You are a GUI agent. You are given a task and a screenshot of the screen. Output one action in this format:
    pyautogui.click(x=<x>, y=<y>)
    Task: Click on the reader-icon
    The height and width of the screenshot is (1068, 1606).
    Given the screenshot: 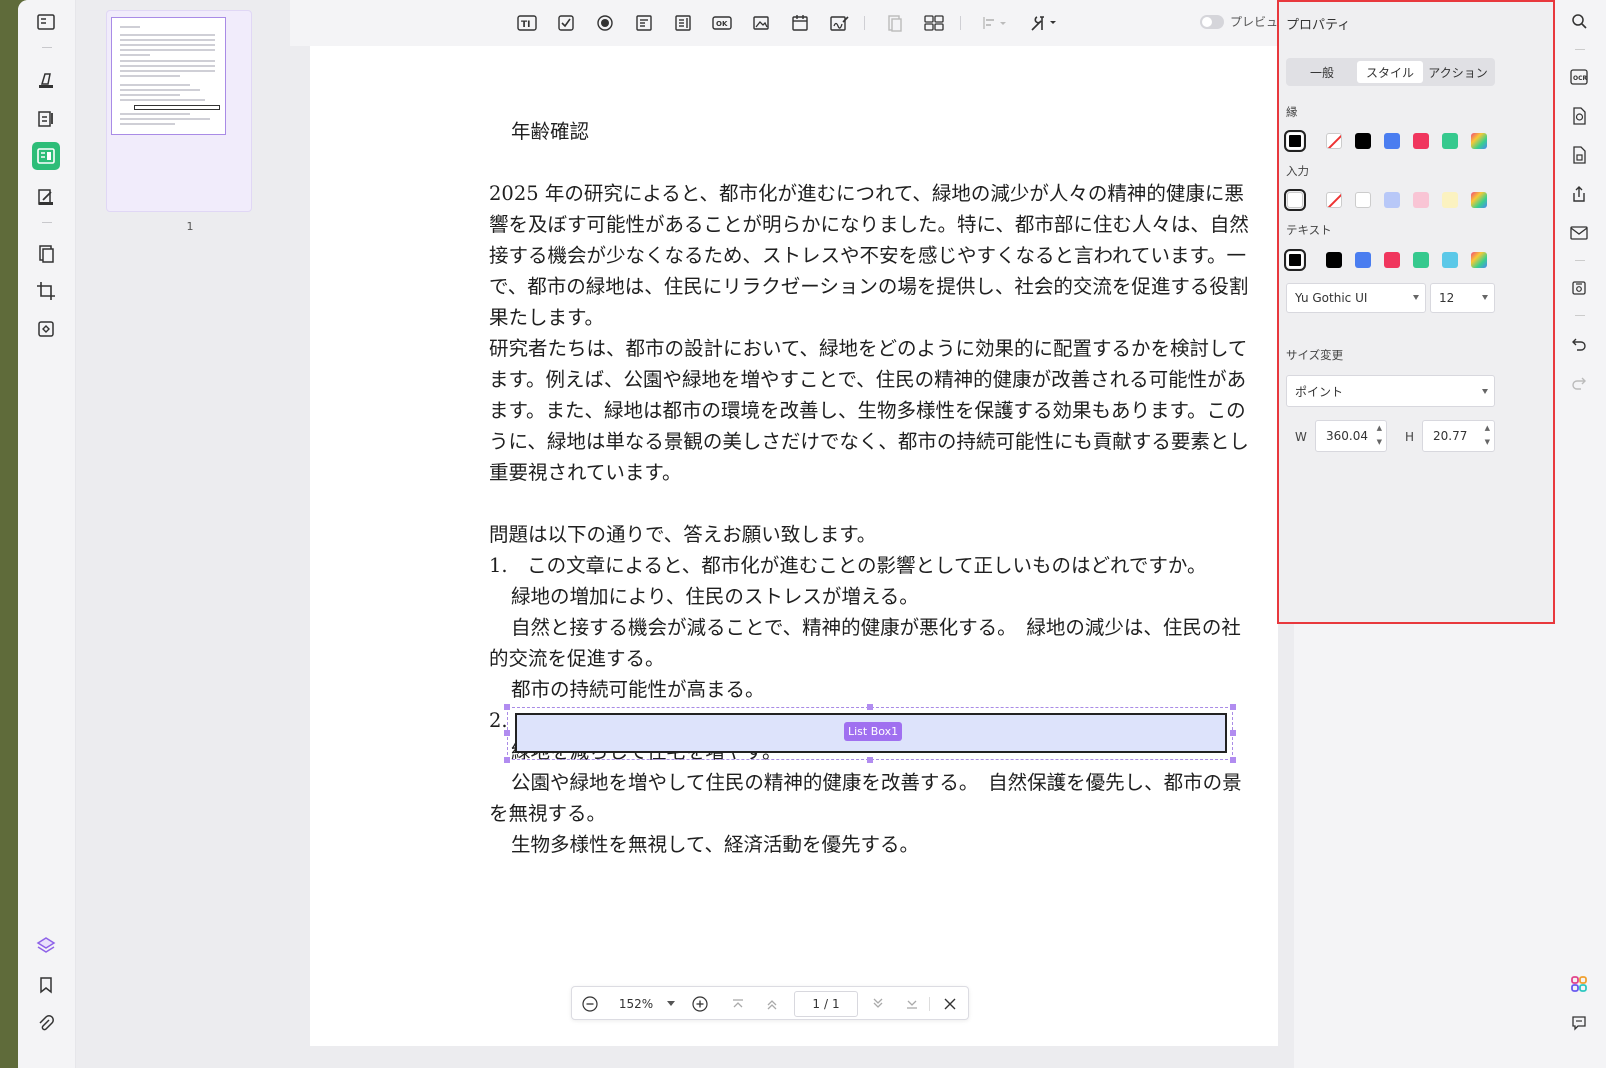 What is the action you would take?
    pyautogui.click(x=46, y=22)
    